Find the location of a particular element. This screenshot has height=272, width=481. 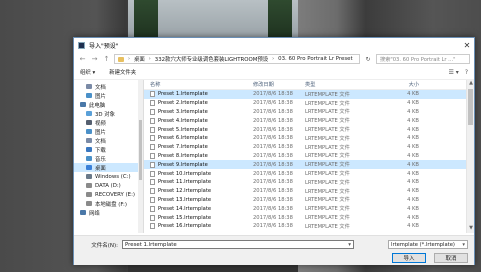

nav-item: 音乐 is located at coordinates (108, 158).